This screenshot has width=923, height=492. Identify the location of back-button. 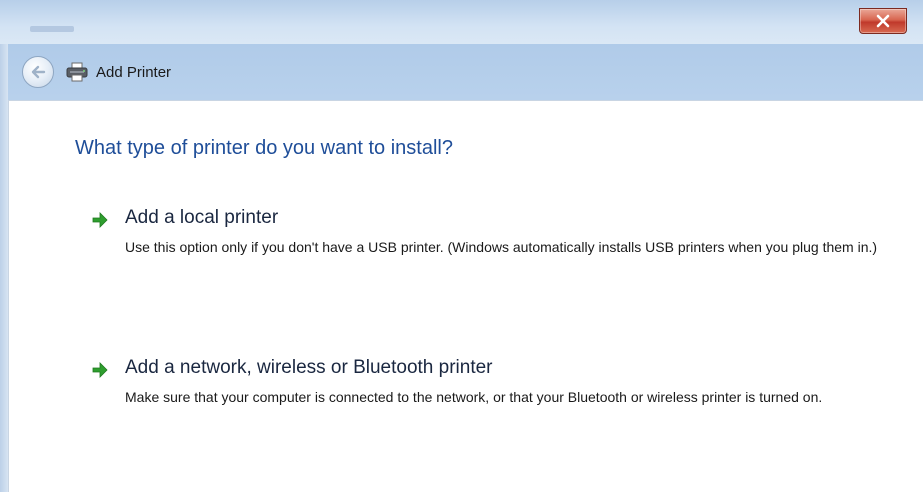
(38, 72).